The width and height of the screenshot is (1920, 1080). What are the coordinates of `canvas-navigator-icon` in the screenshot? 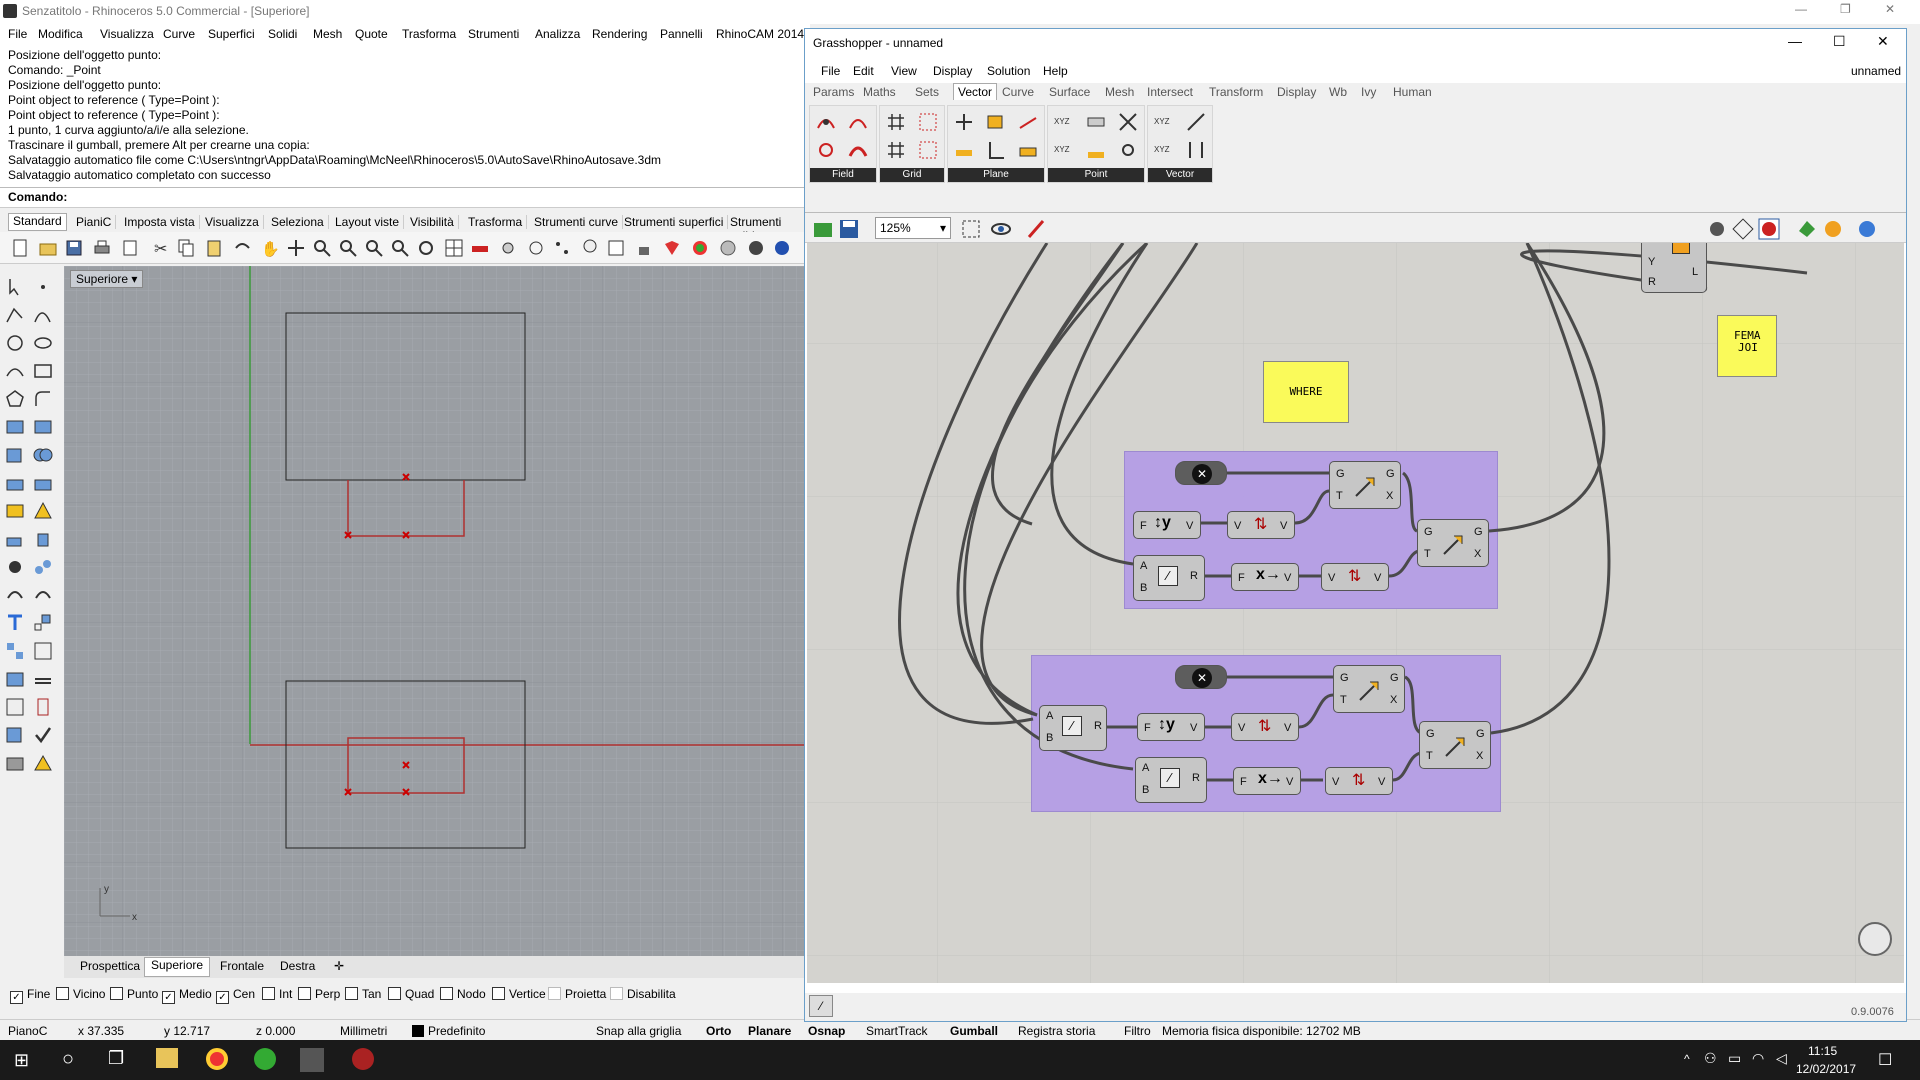 It's located at (1875, 939).